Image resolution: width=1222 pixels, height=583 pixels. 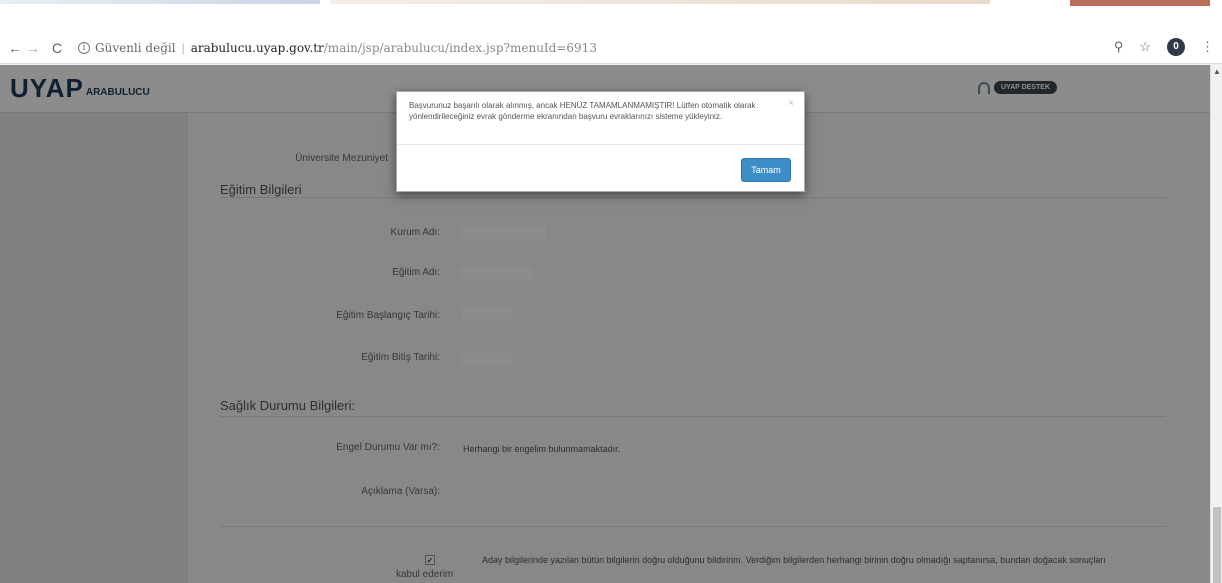 I want to click on bookmark-star-icon: ☆, so click(x=1145, y=47).